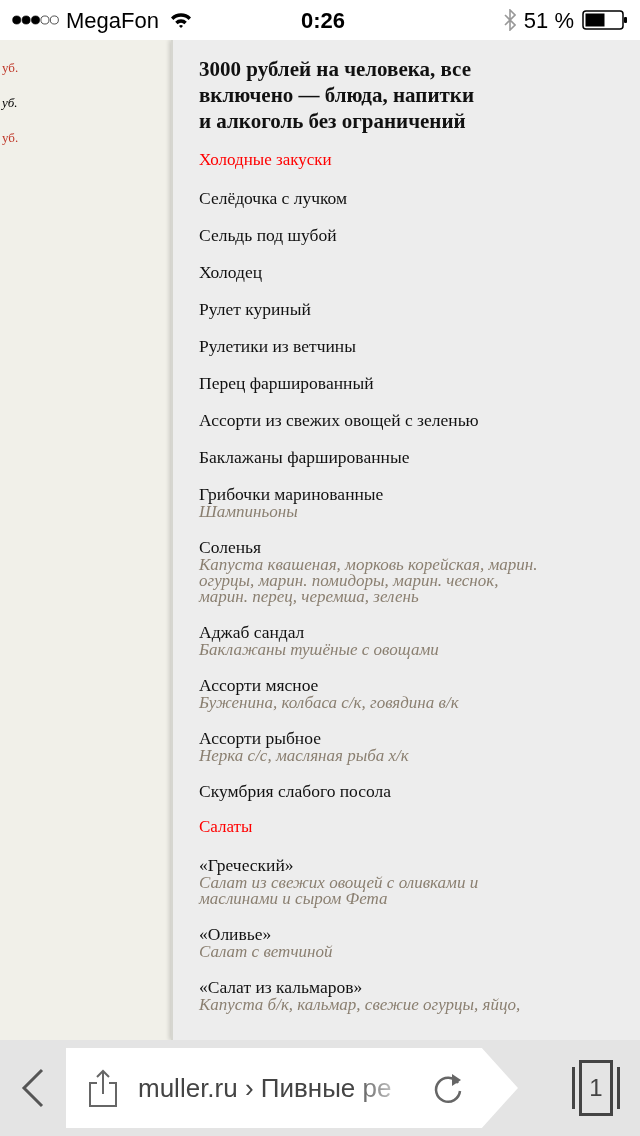 The image size is (640, 1136). What do you see at coordinates (231, 272) in the screenshot?
I see `dish-name: Холодец` at bounding box center [231, 272].